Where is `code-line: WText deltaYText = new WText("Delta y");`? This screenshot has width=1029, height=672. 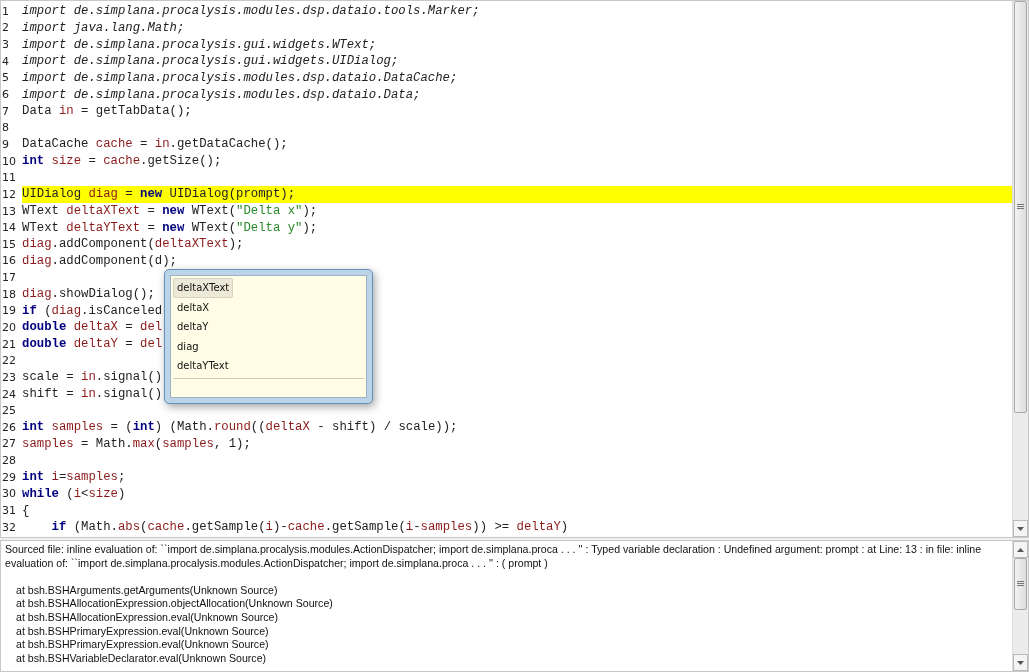
code-line: WText deltaYText = new WText("Delta y"); is located at coordinates (170, 227).